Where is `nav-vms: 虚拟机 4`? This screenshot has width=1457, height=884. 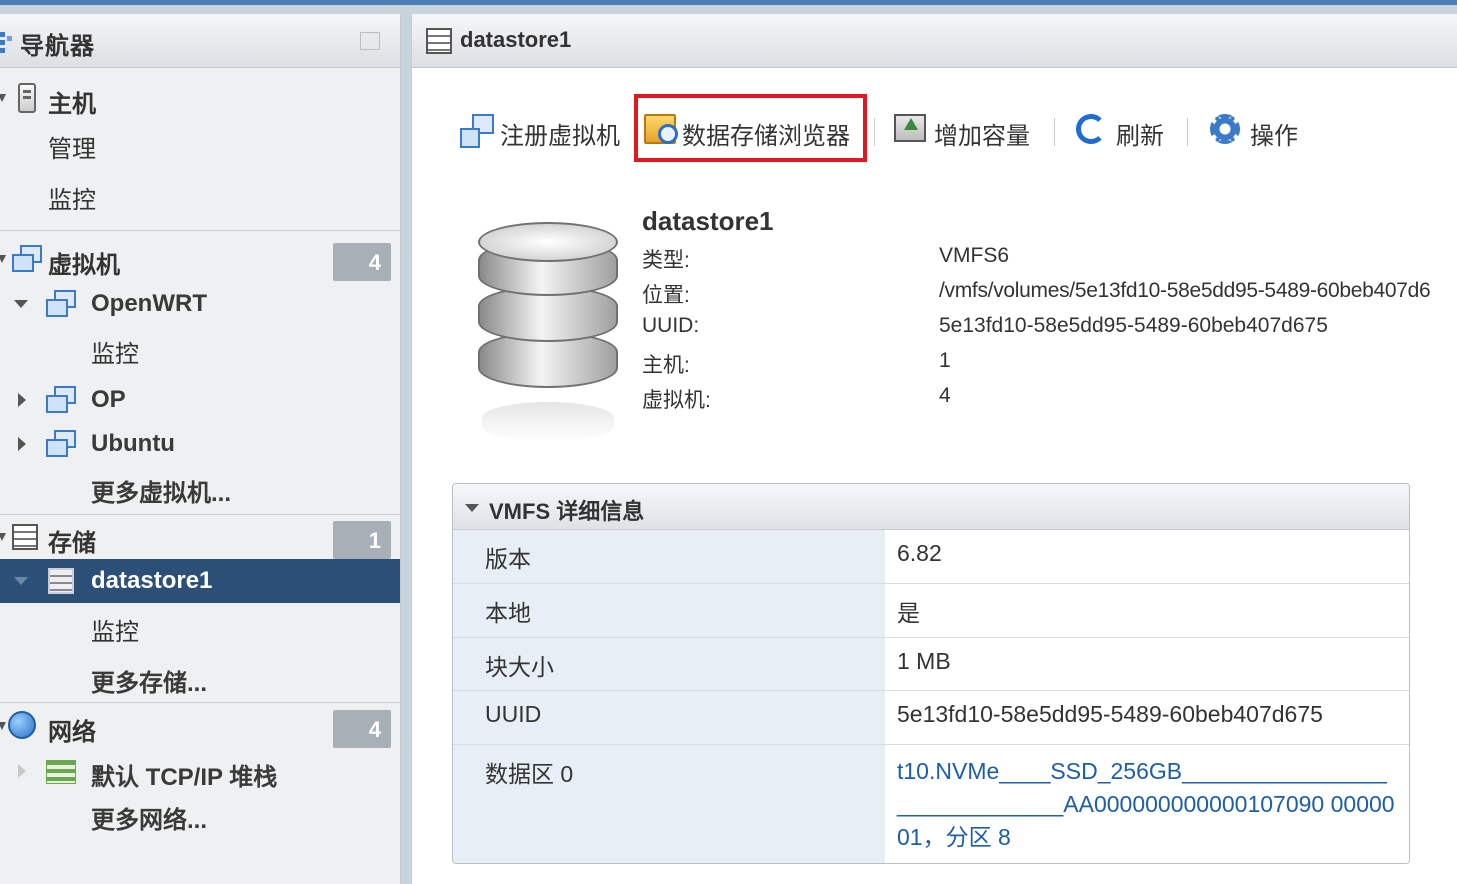
nav-vms: 虚拟机 4 is located at coordinates (200, 259).